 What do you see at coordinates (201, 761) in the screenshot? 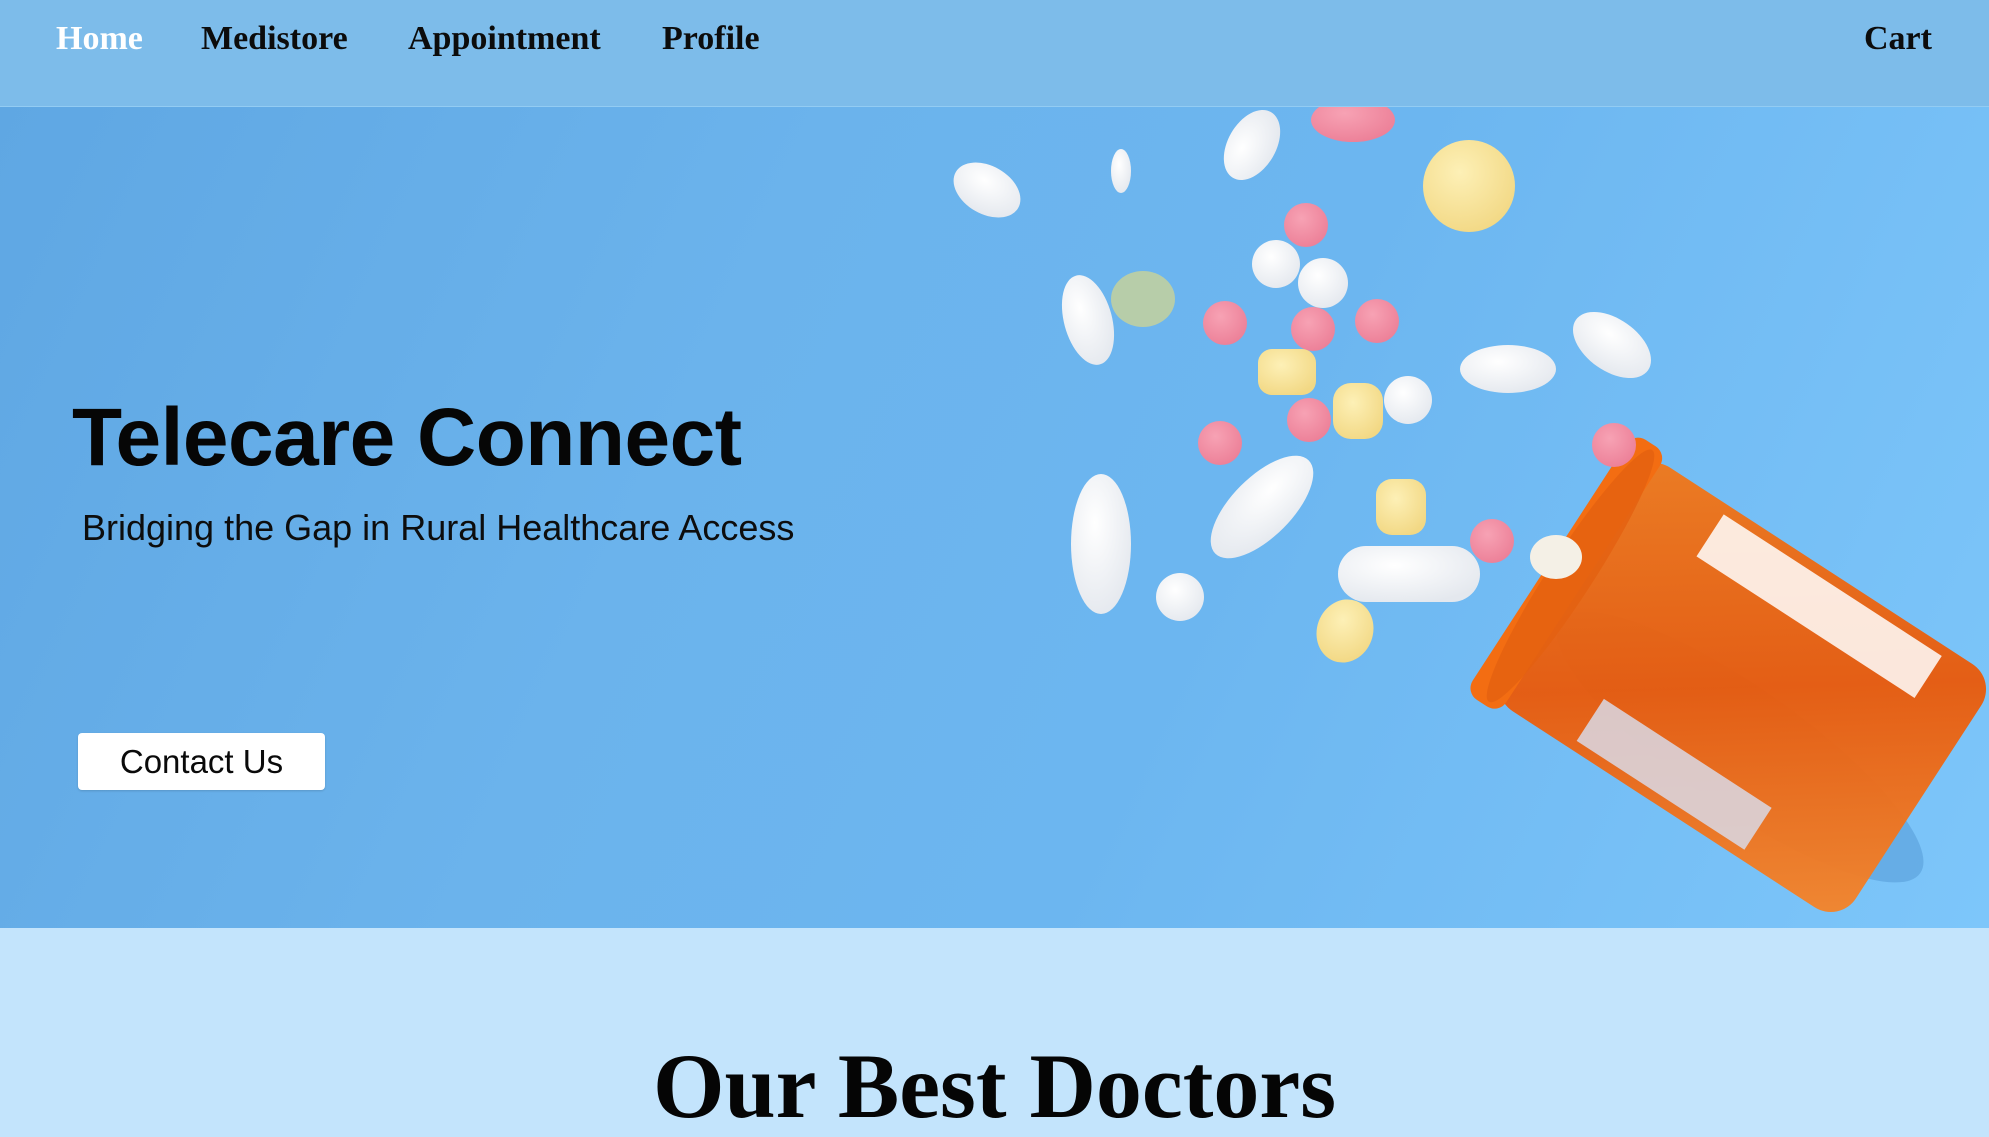
I see `contact-us-button: Contact Us` at bounding box center [201, 761].